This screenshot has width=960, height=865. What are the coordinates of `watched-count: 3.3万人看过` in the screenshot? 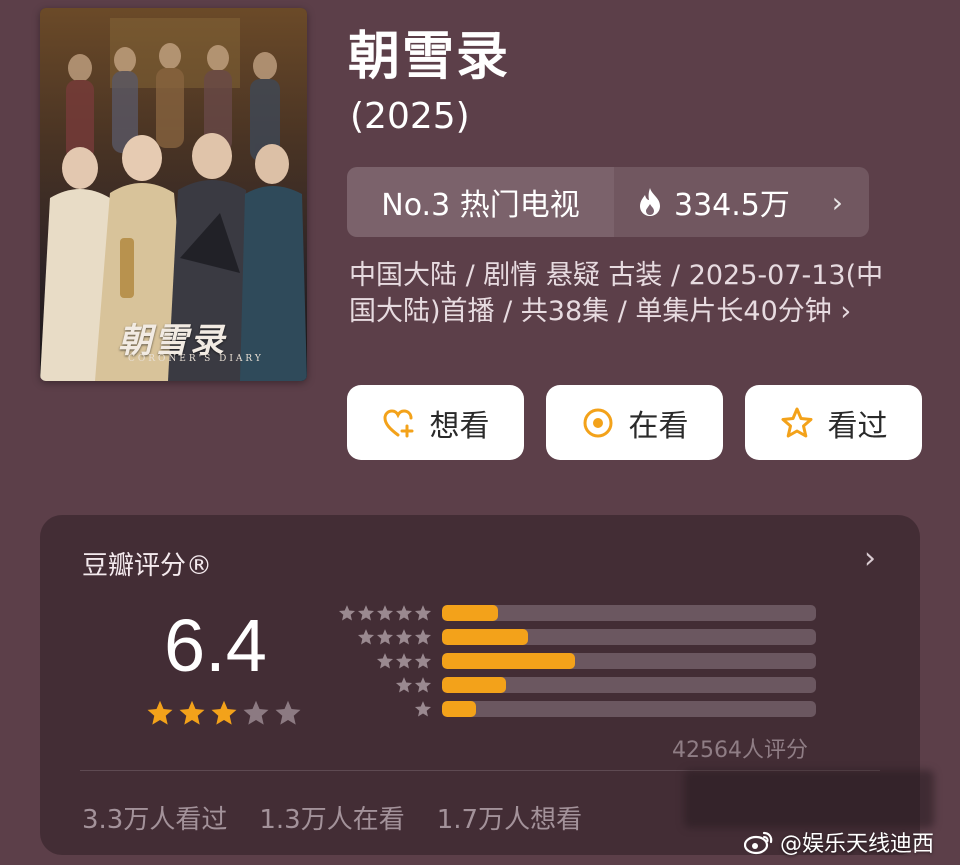 It's located at (154, 817).